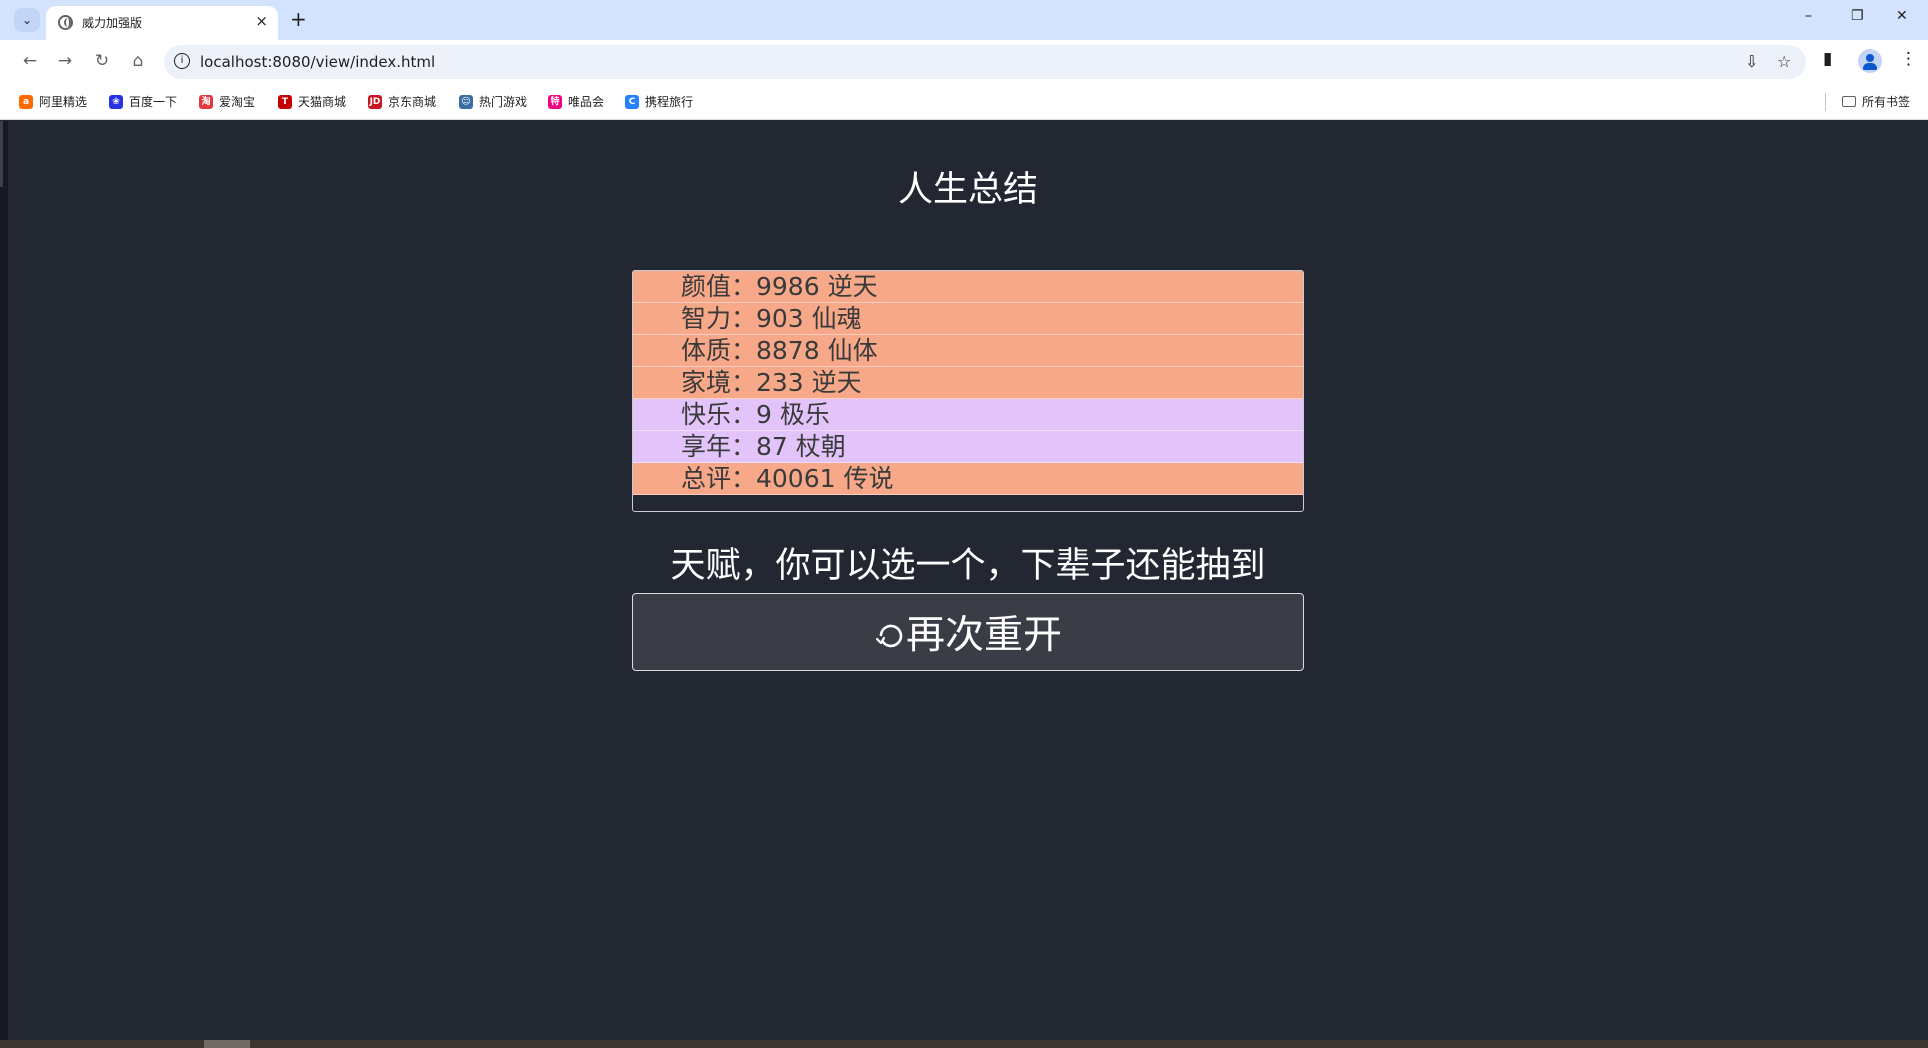 The height and width of the screenshot is (1048, 1928). Describe the element at coordinates (968, 383) in the screenshot. I see `stat-row: 家境：233 逆天` at that location.